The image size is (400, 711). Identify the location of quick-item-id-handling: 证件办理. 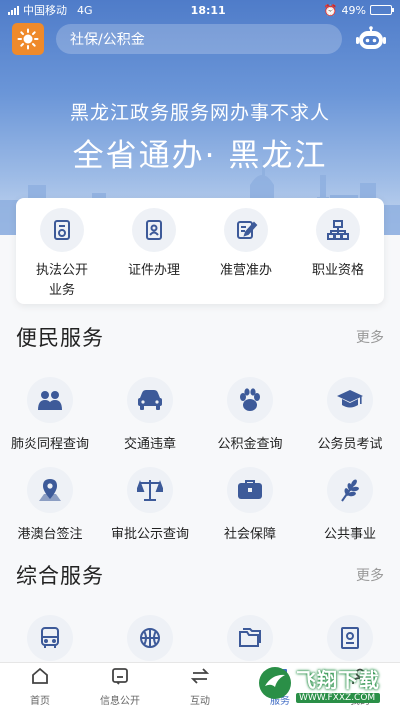
(154, 256).